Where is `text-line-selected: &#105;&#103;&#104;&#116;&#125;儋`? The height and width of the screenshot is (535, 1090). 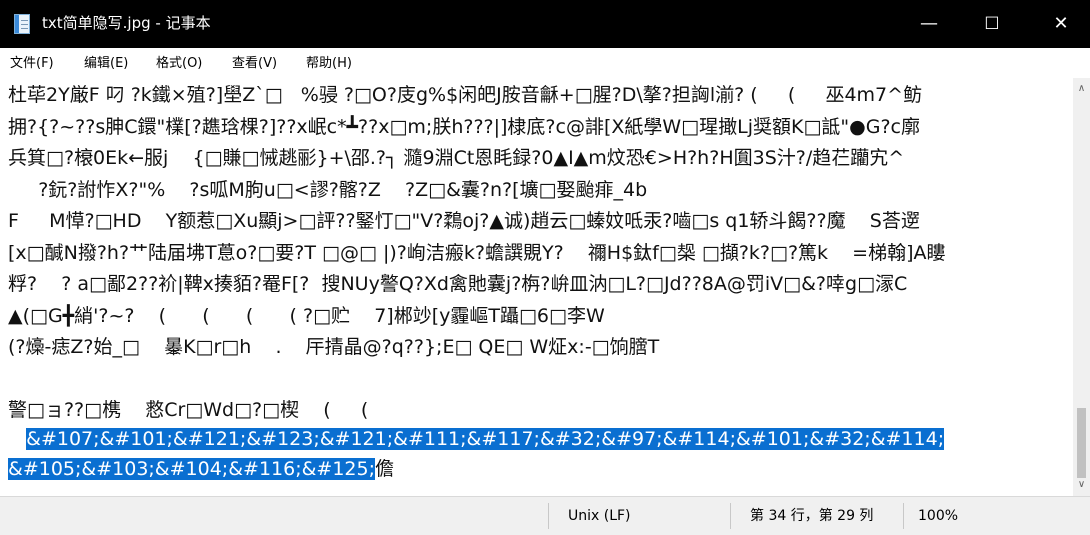
text-line-selected: &#105;&#103;&#104;&#116;&#125;儋 is located at coordinates (201, 469).